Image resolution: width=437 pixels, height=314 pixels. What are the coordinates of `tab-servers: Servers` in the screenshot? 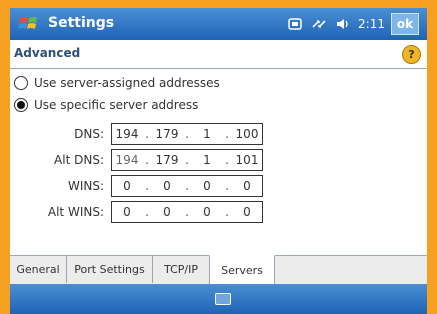 It's located at (242, 269).